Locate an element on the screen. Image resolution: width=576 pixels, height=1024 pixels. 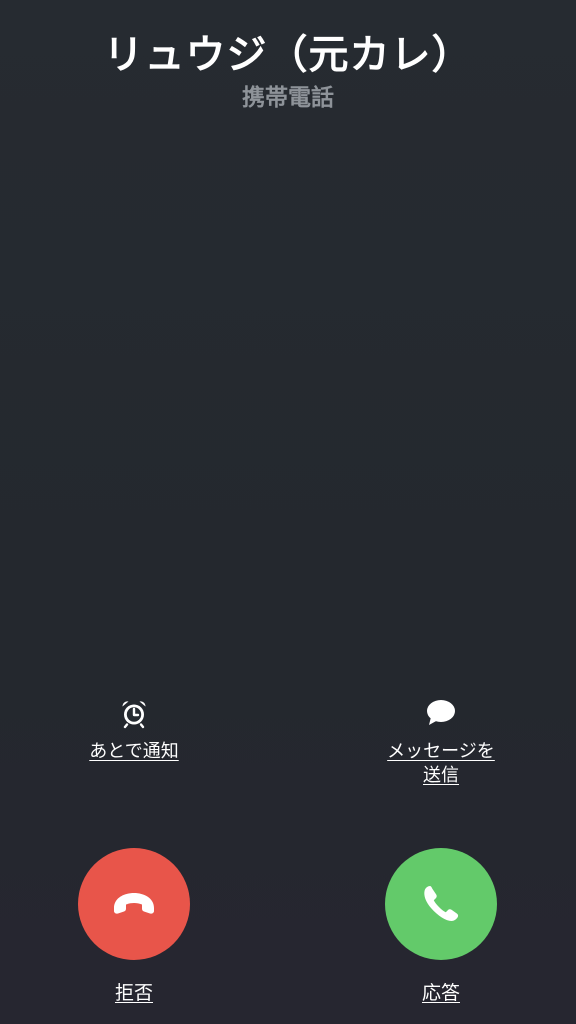
phone-icon is located at coordinates (441, 903).